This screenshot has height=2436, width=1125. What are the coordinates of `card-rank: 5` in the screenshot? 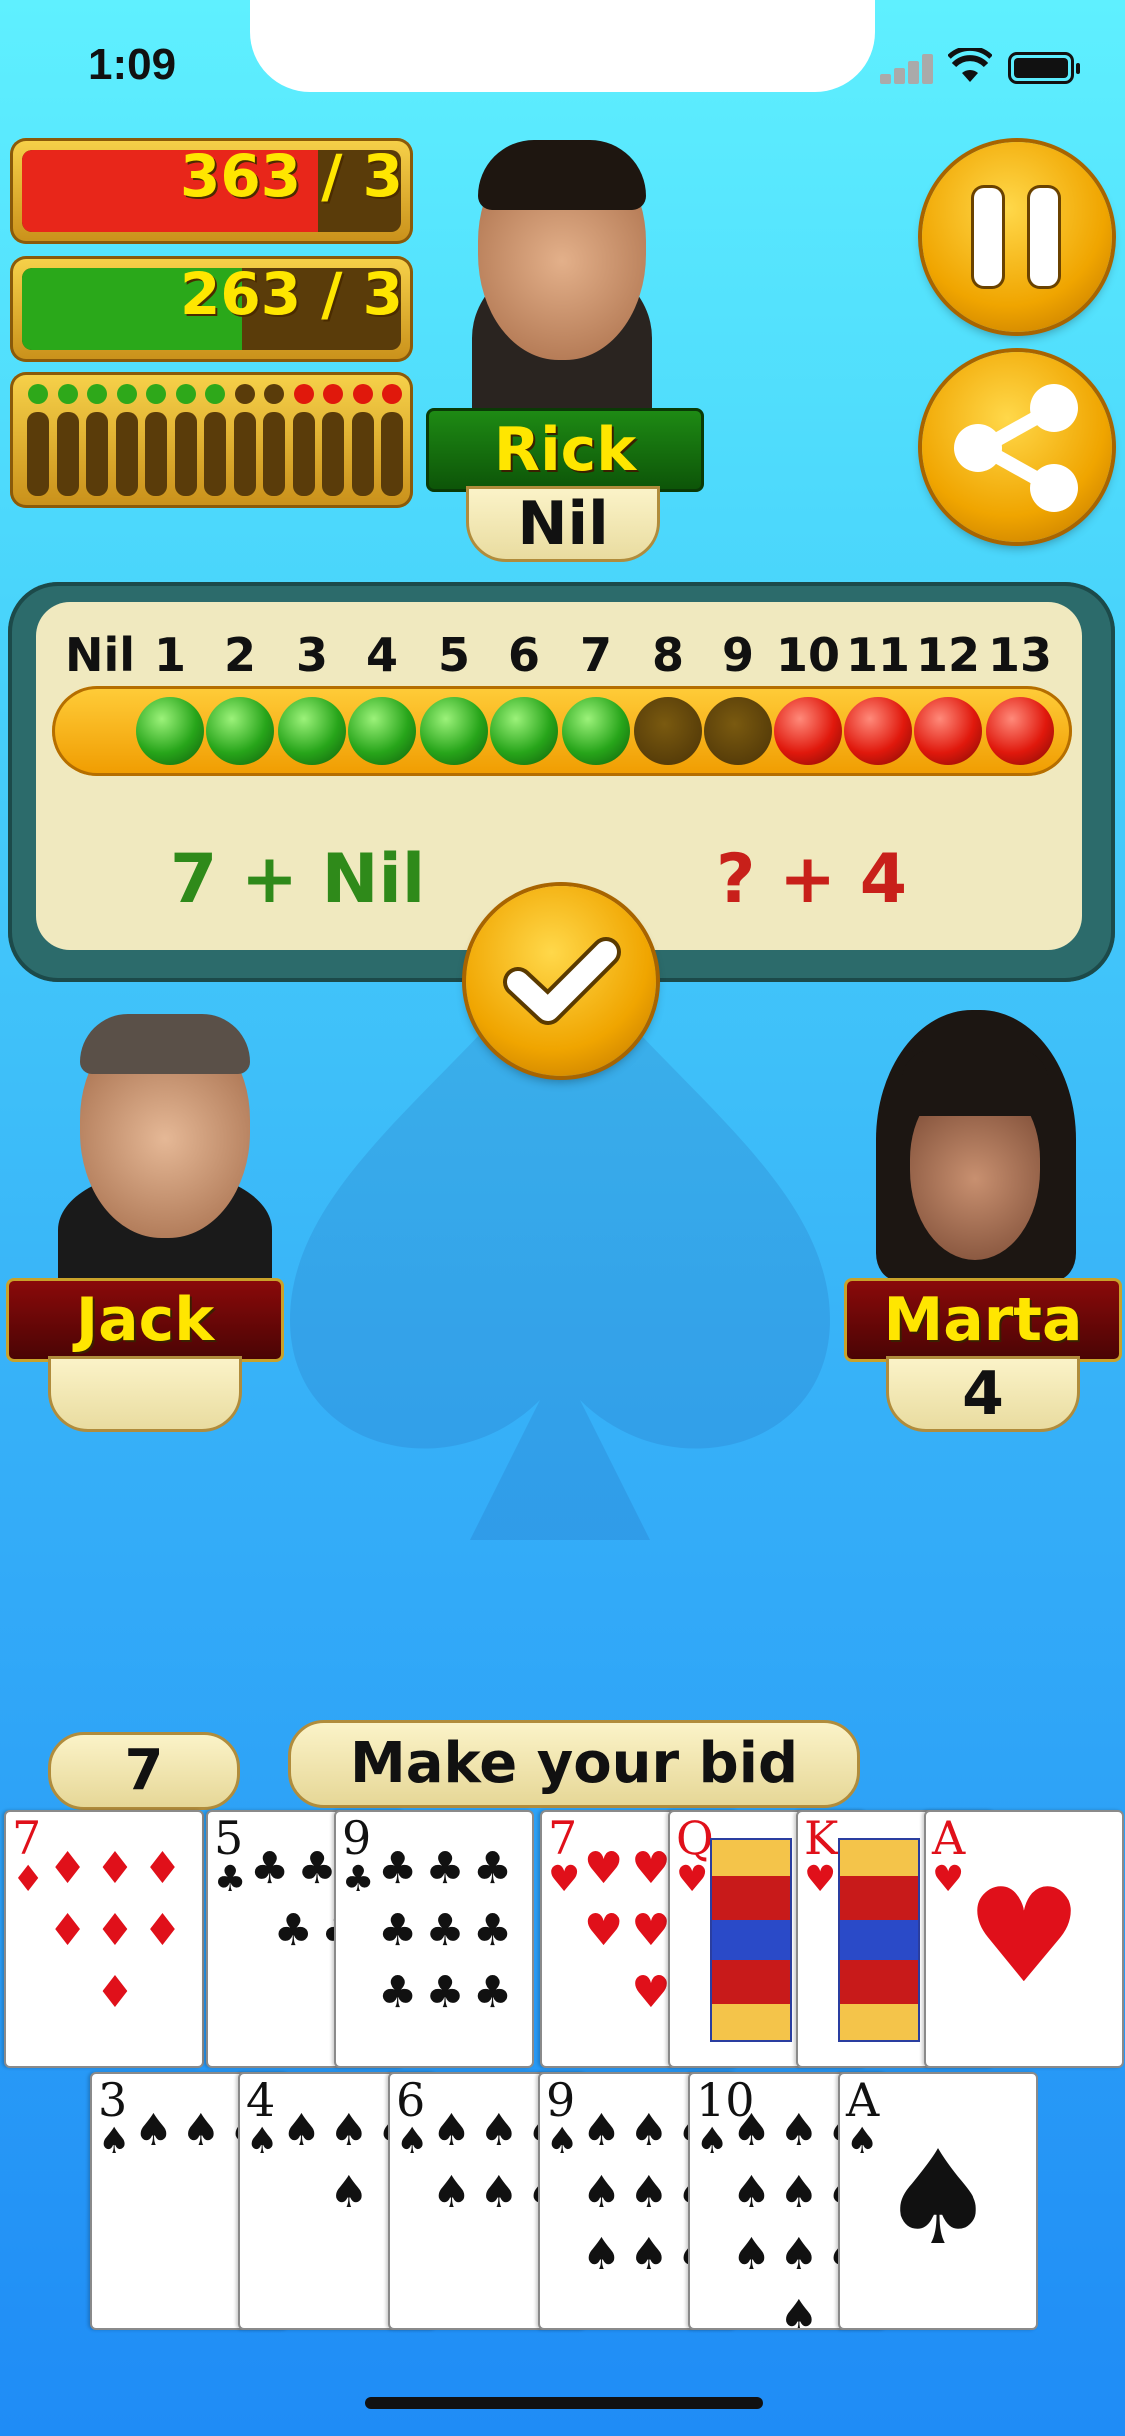 It's located at (229, 1838).